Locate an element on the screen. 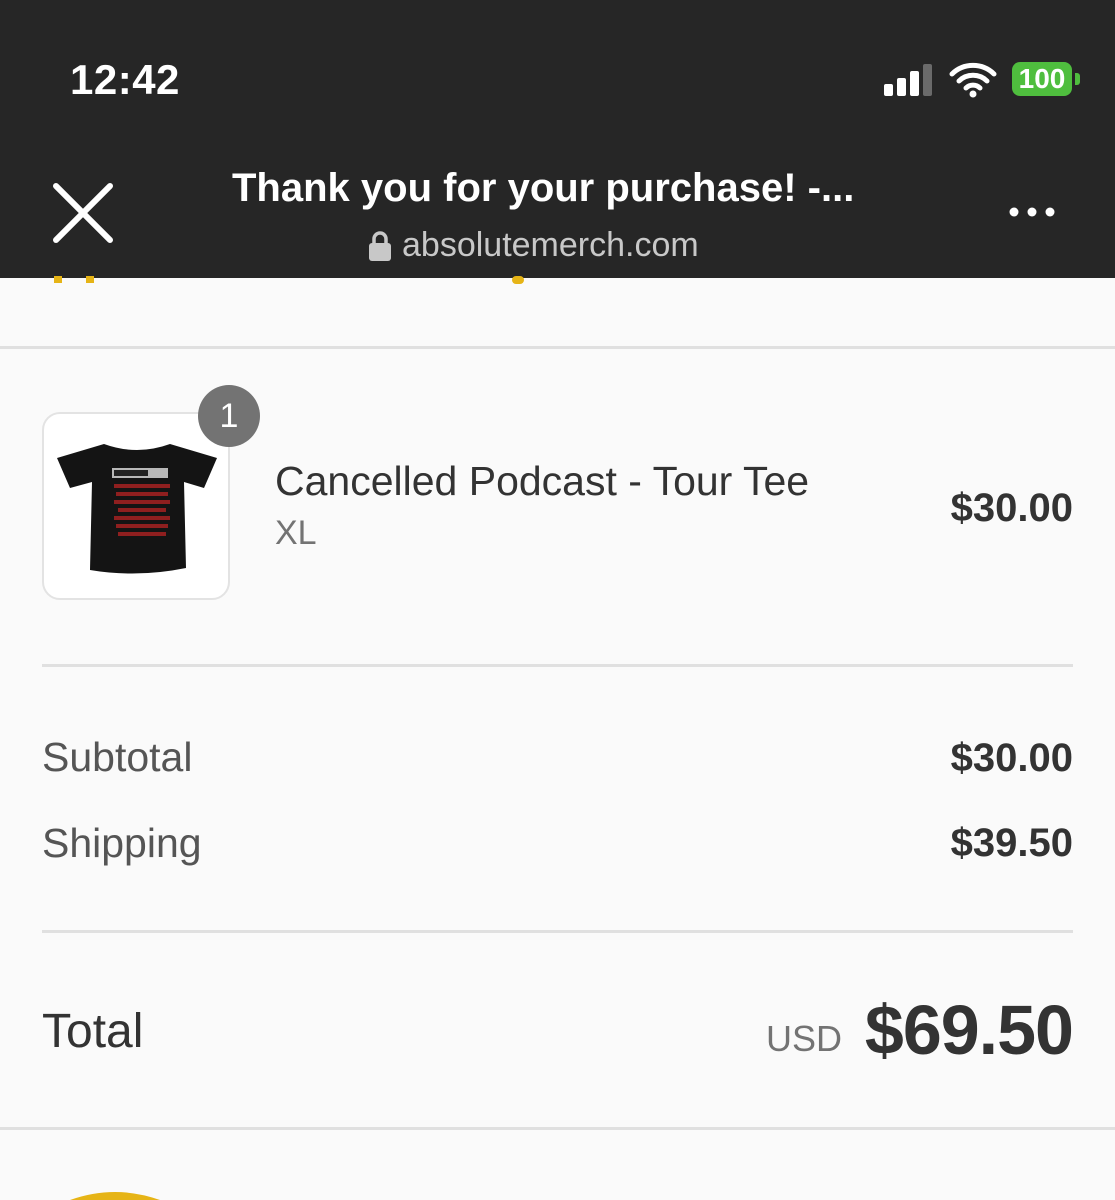 This screenshot has height=1200, width=1115. items-divider is located at coordinates (557, 665).